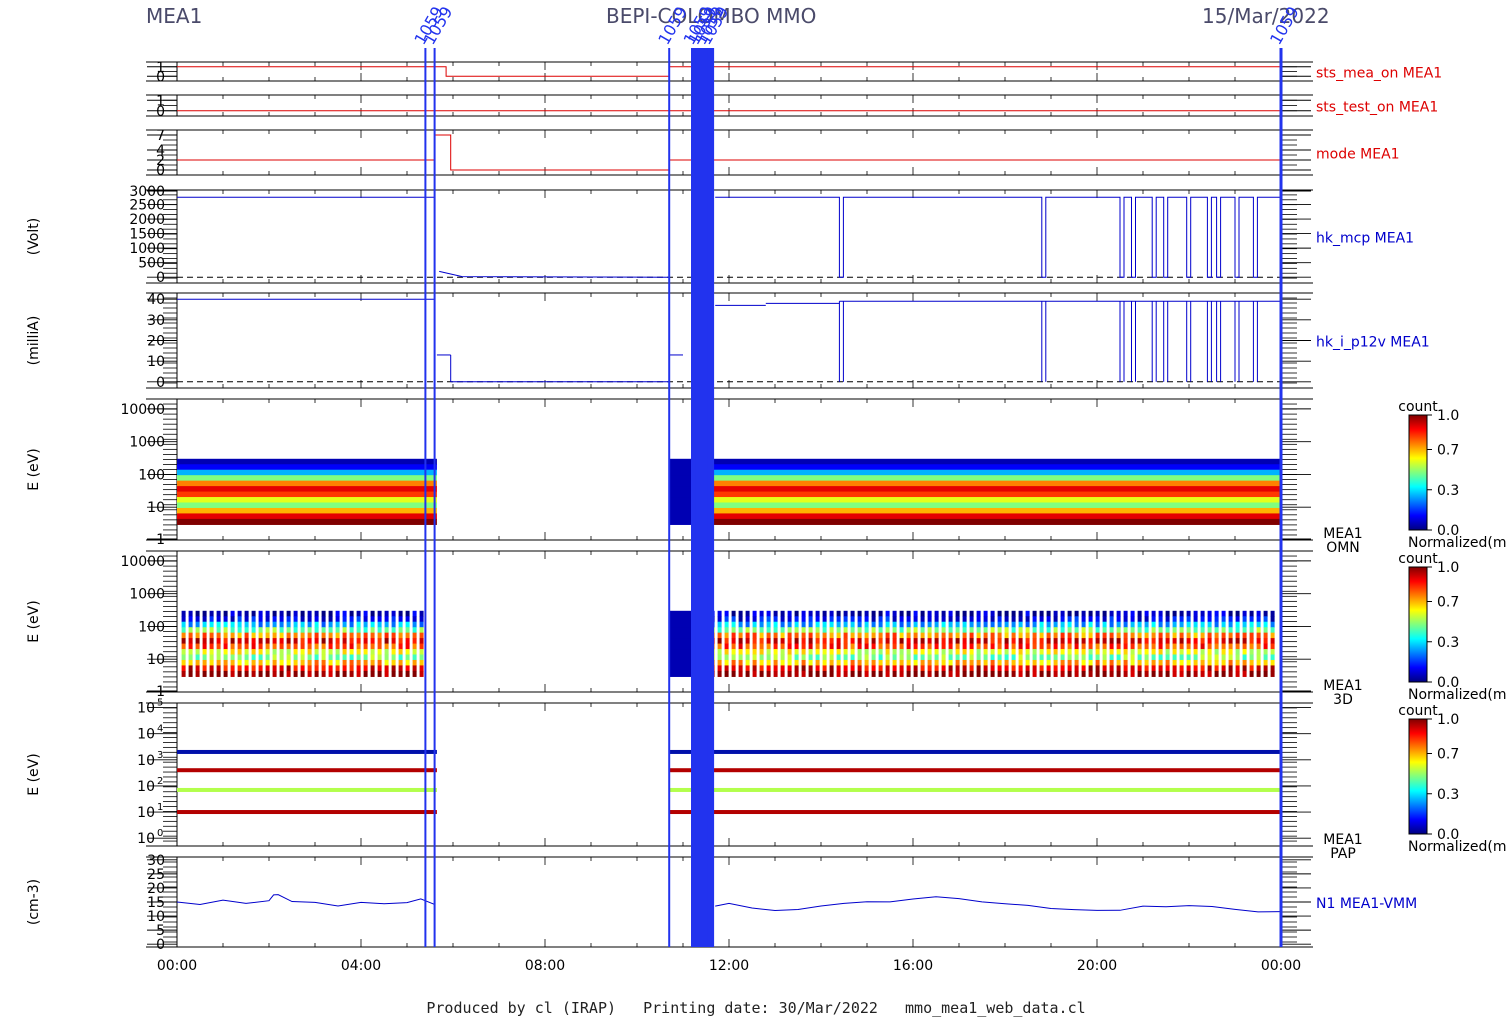  What do you see at coordinates (146, 709) in the screenshot?
I see `y-tick-label: 10` at bounding box center [146, 709].